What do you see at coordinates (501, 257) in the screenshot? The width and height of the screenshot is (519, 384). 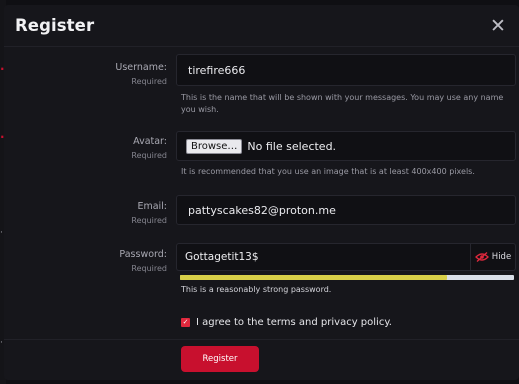 I see `hide-label: Hide` at bounding box center [501, 257].